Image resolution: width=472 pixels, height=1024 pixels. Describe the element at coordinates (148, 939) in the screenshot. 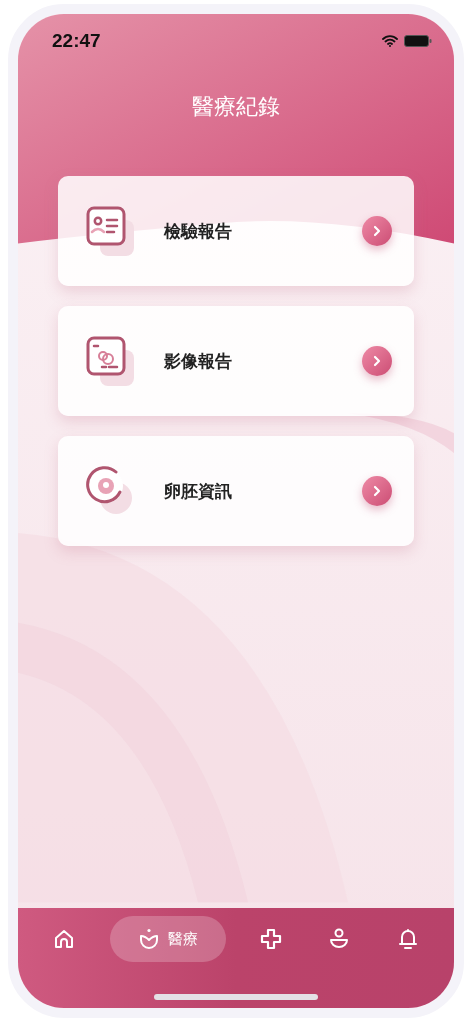

I see `tulip-icon` at that location.